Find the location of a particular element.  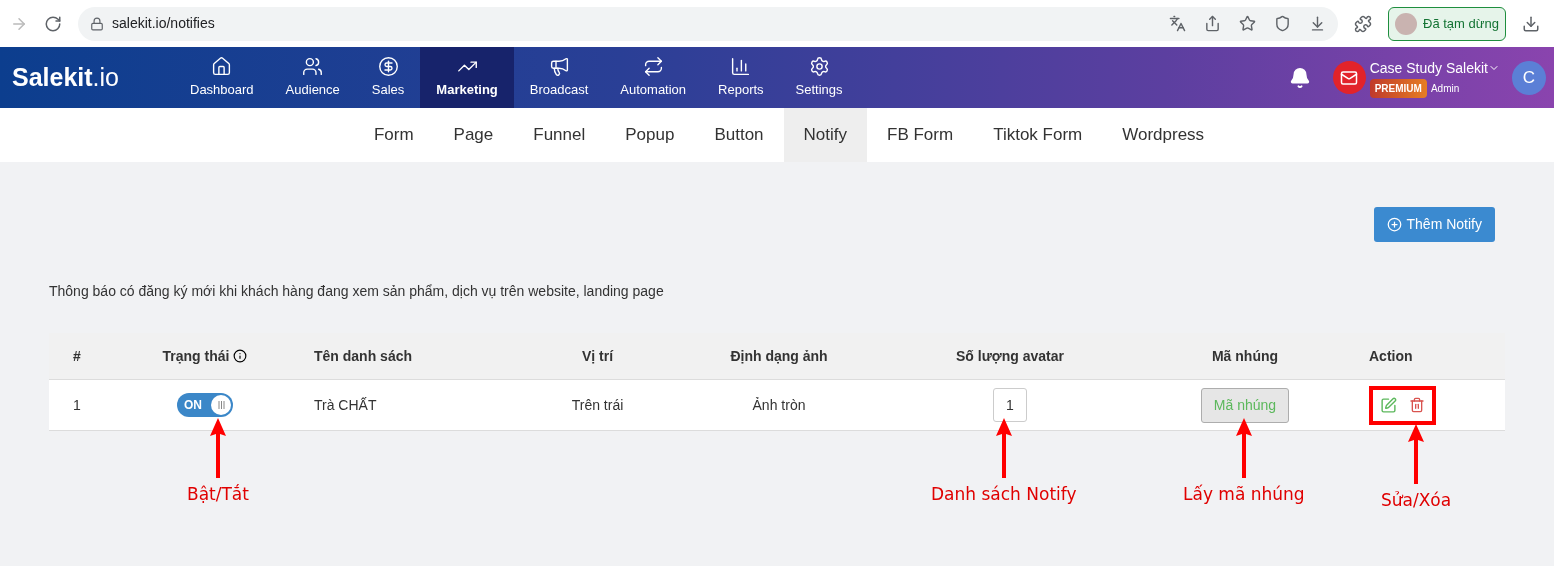

user-avatar: C is located at coordinates (1529, 77).